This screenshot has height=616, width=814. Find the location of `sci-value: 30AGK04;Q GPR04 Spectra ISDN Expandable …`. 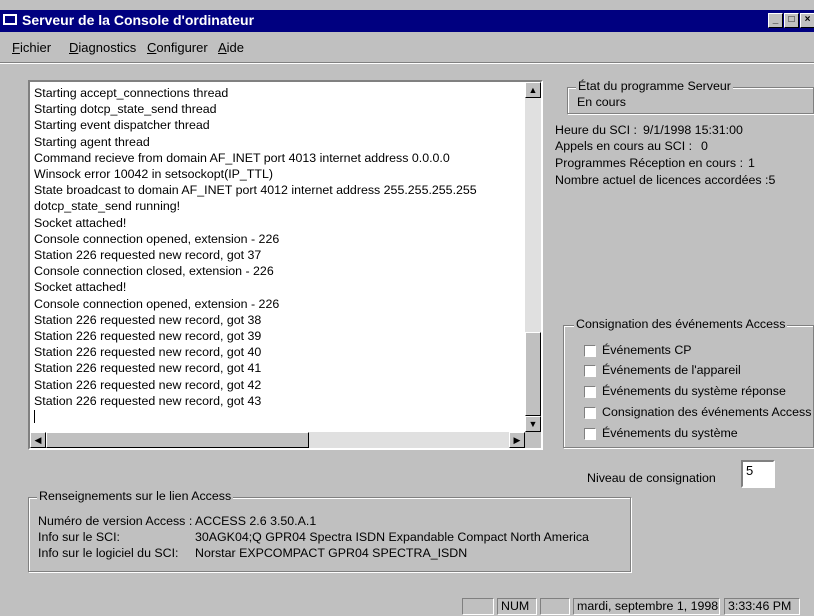

sci-value: 30AGK04;Q GPR04 Spectra ISDN Expandable … is located at coordinates (392, 537).